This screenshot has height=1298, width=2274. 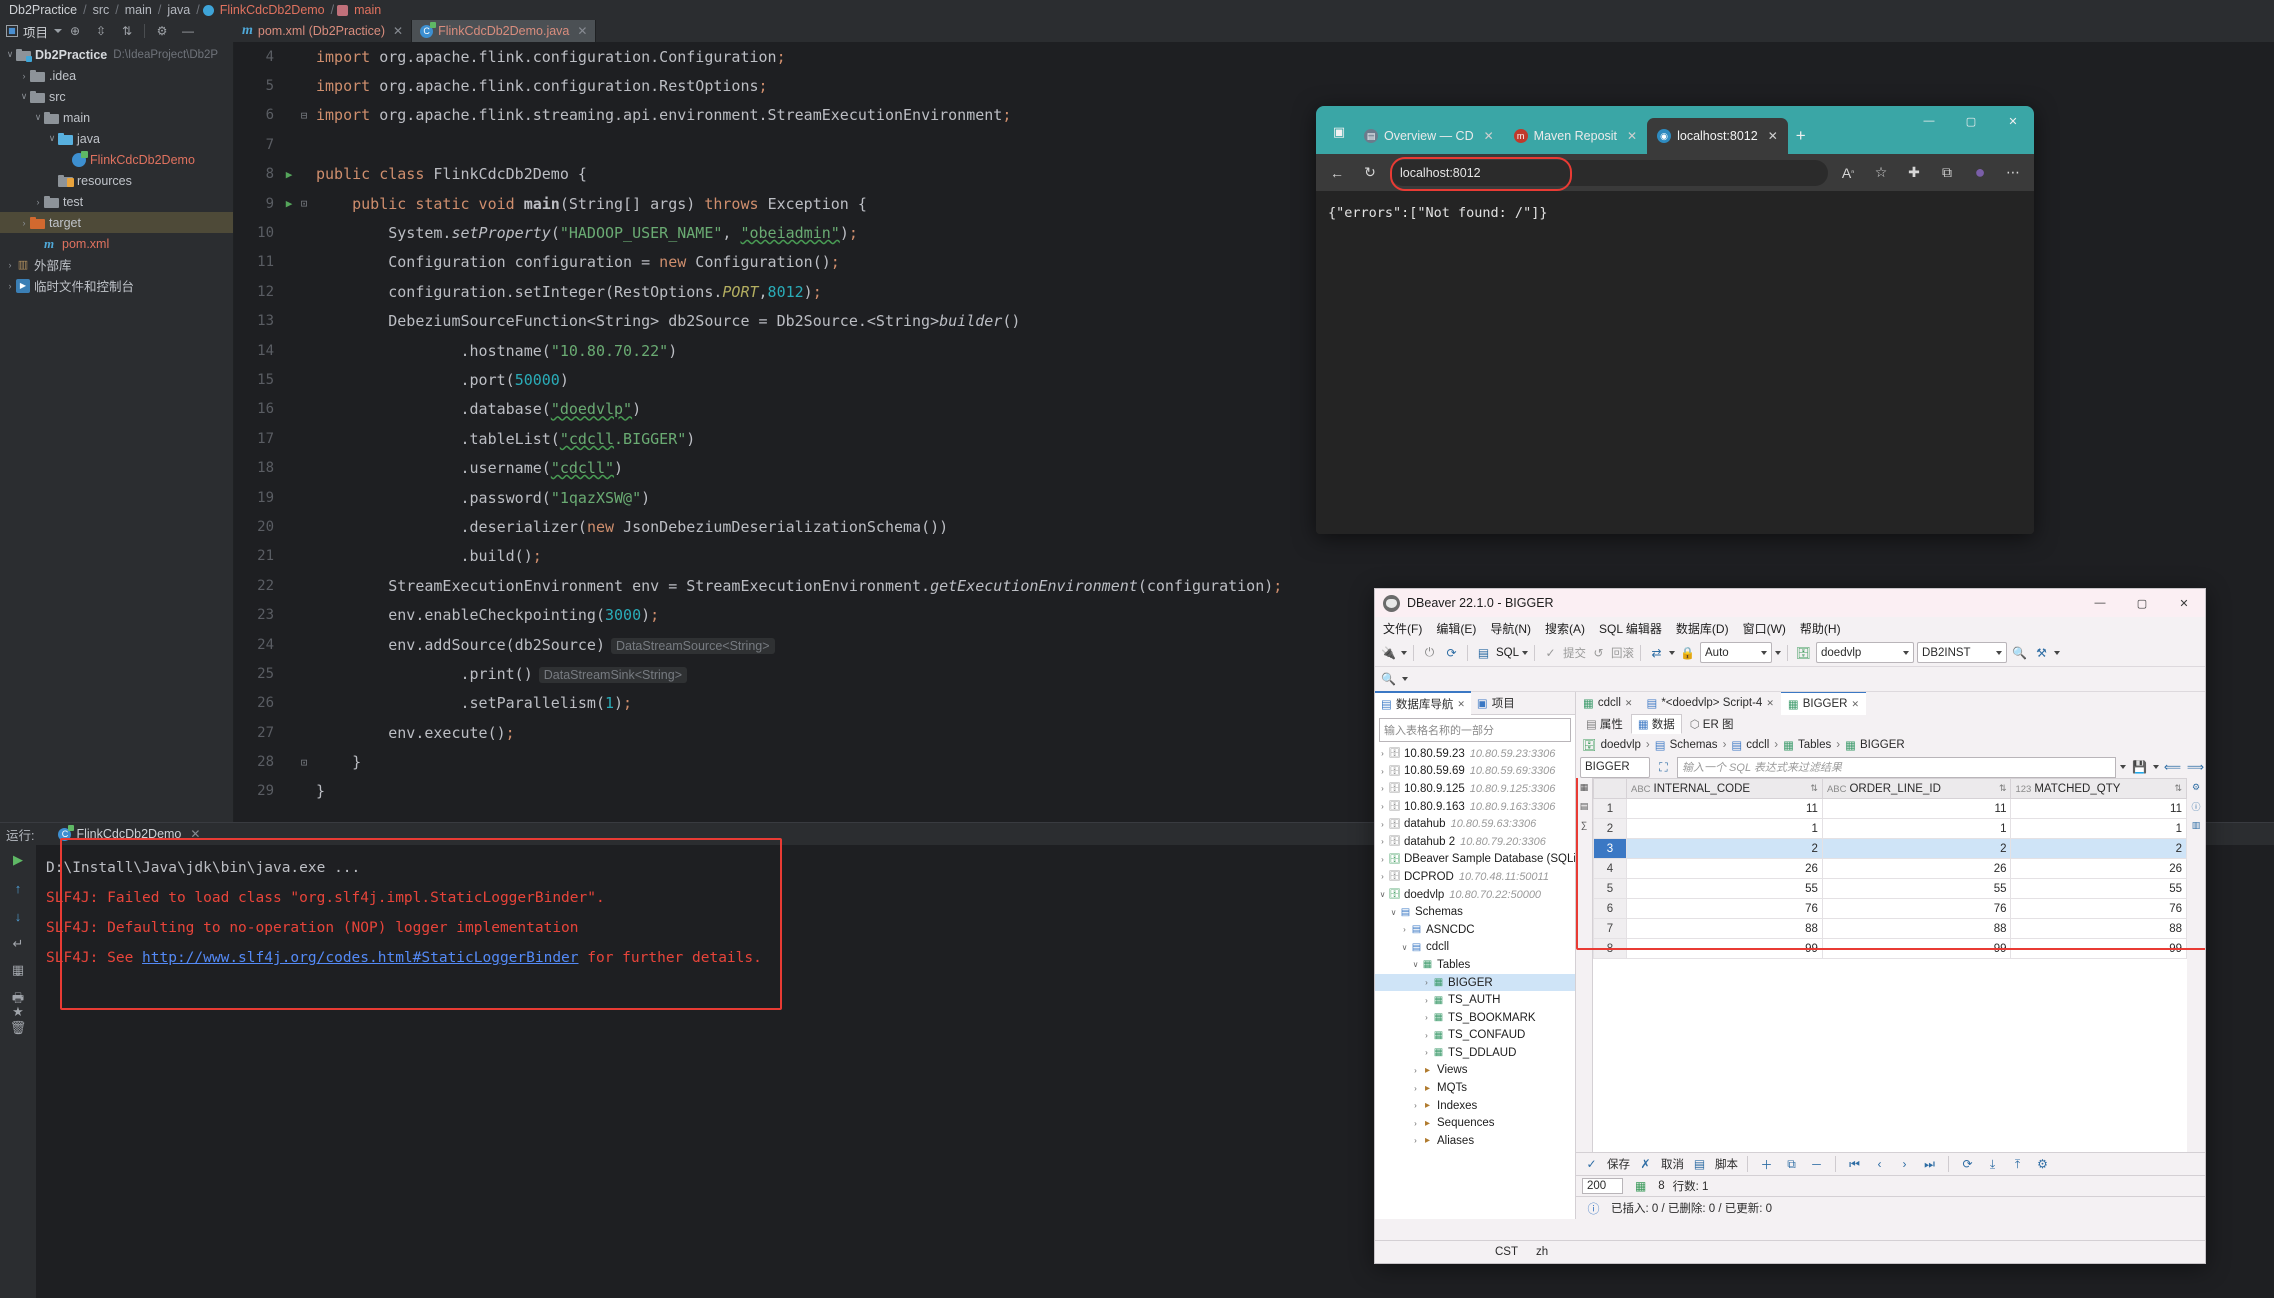 I want to click on menu-item: 窗口(W), so click(x=1764, y=628).